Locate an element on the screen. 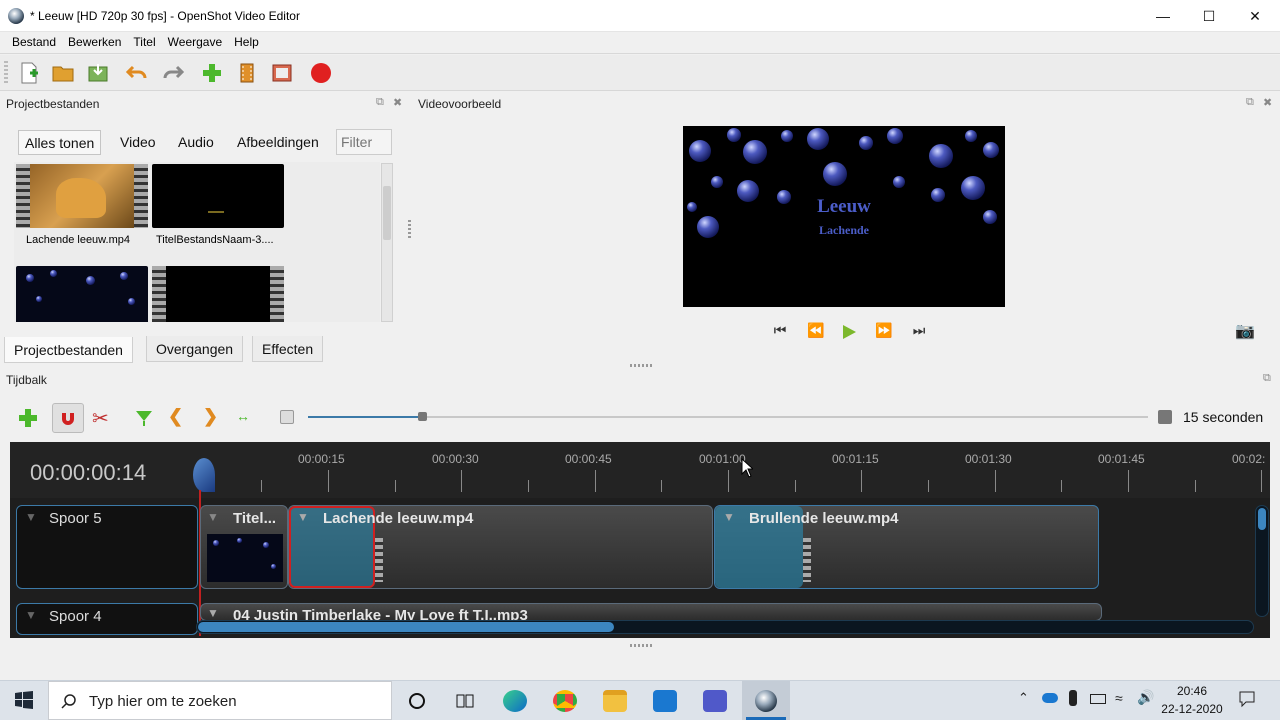  snap-toggle is located at coordinates (68, 418).